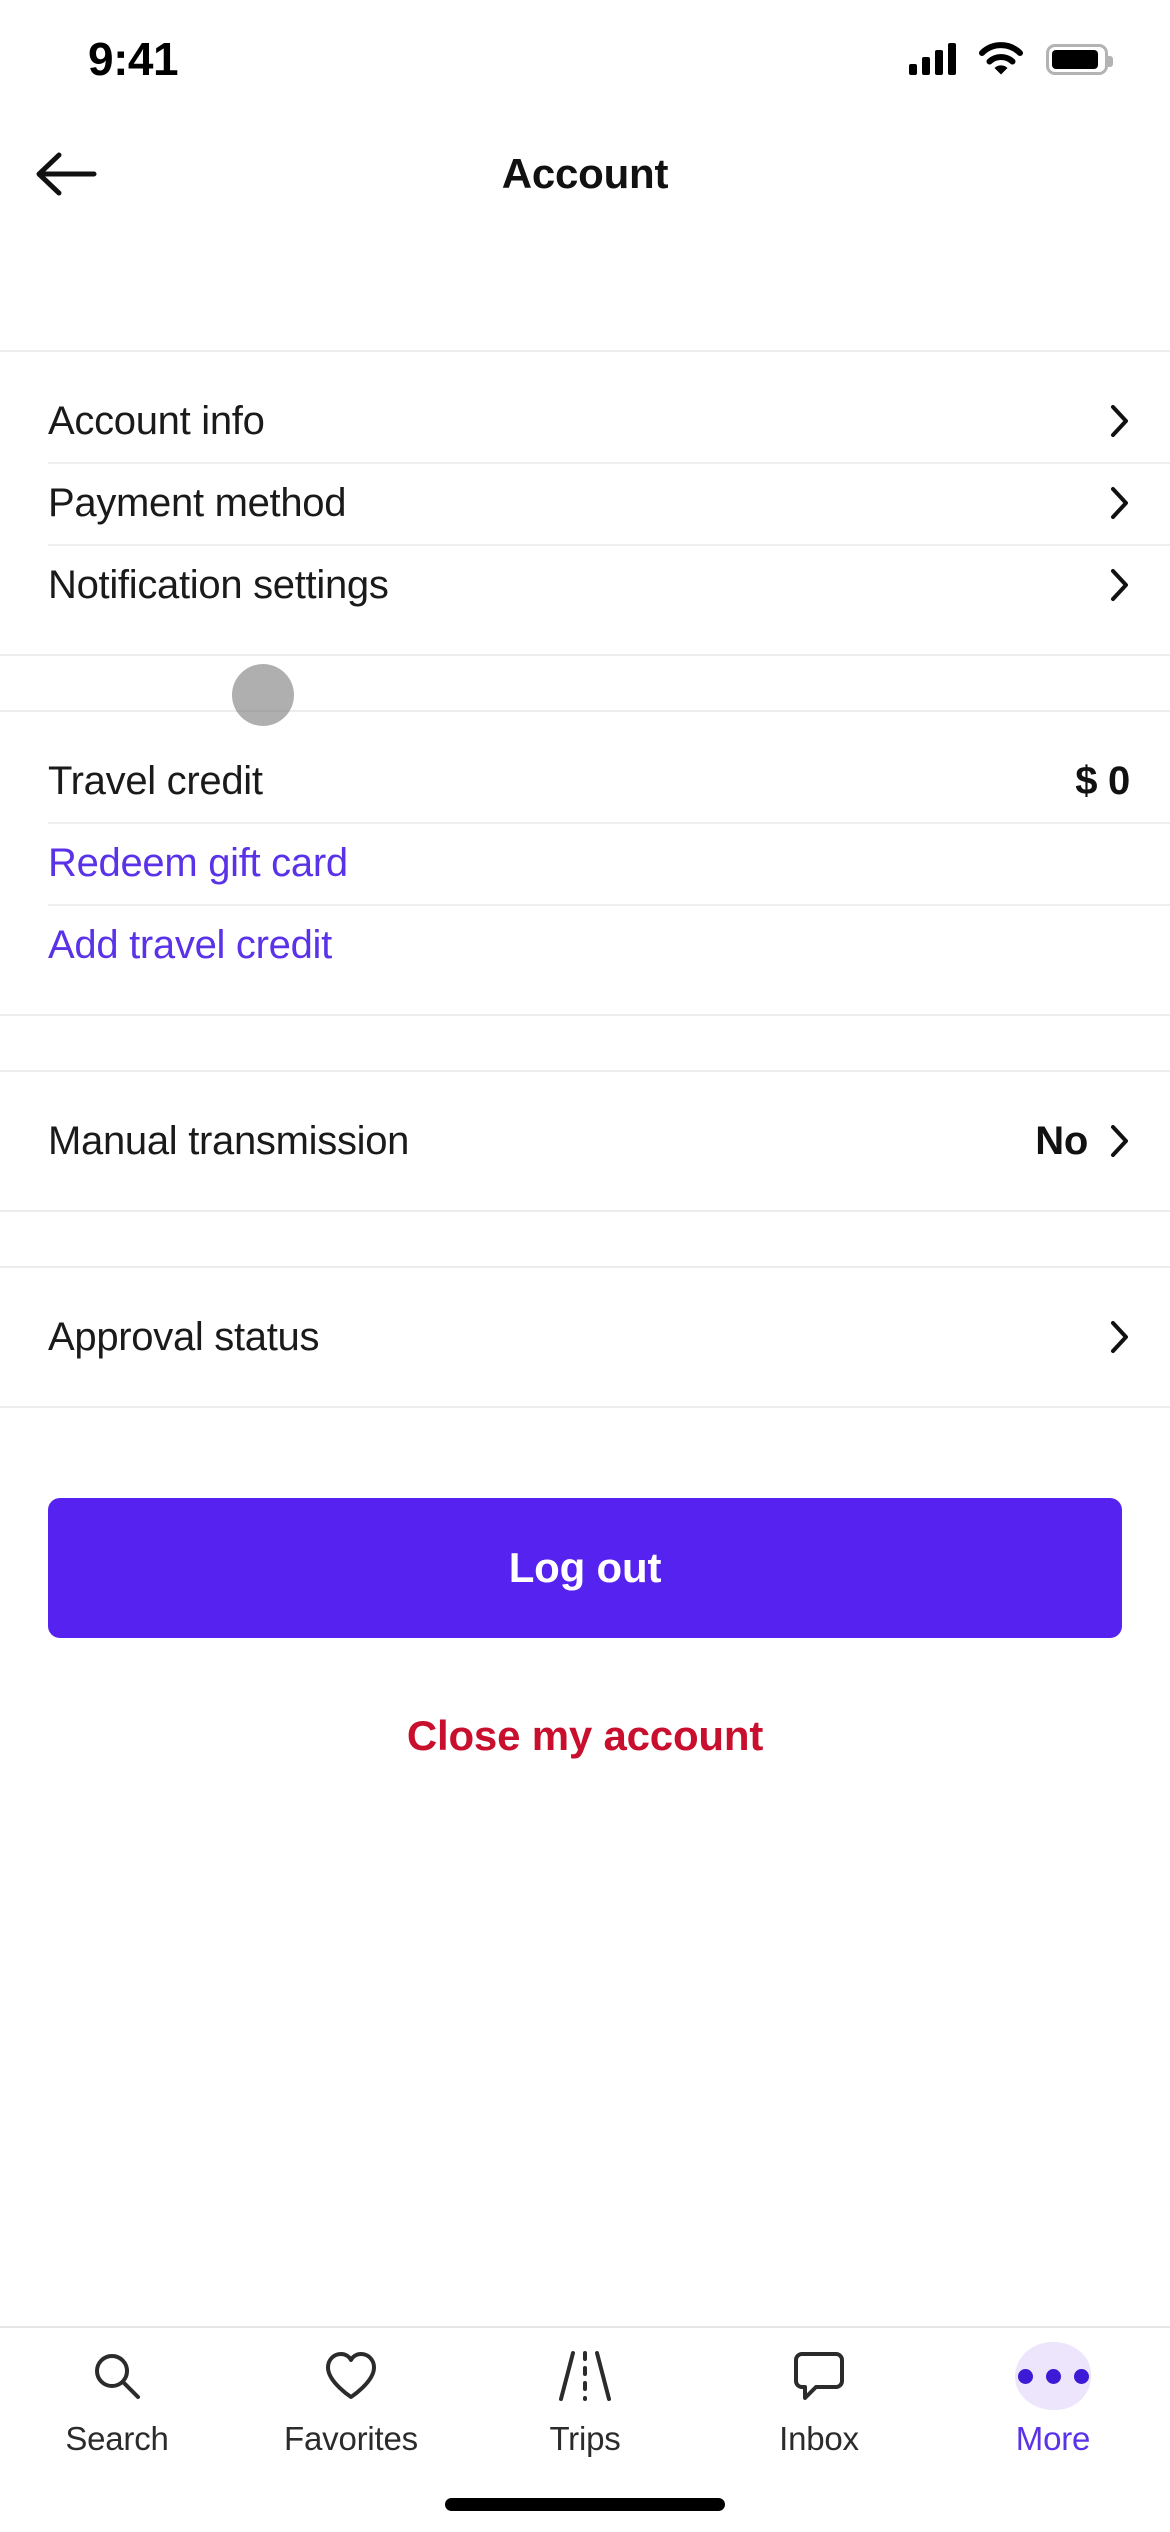 This screenshot has height=2532, width=1170. Describe the element at coordinates (117, 2376) in the screenshot. I see `search-icon` at that location.